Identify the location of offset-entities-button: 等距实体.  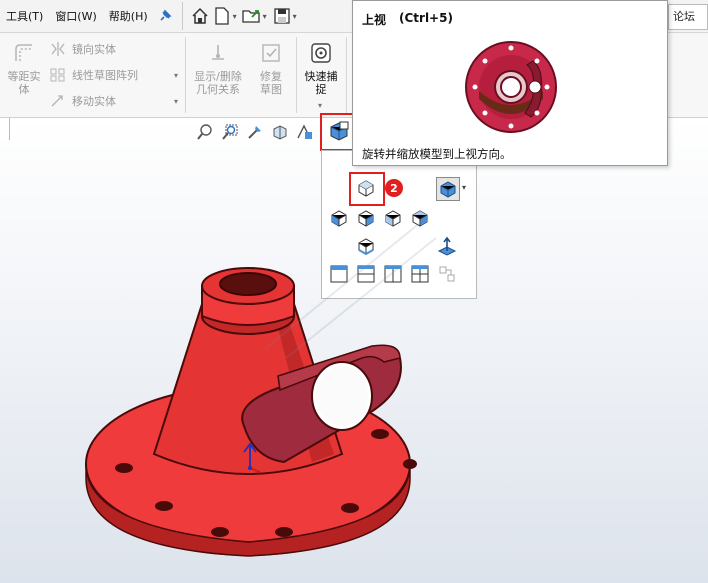
(24, 68).